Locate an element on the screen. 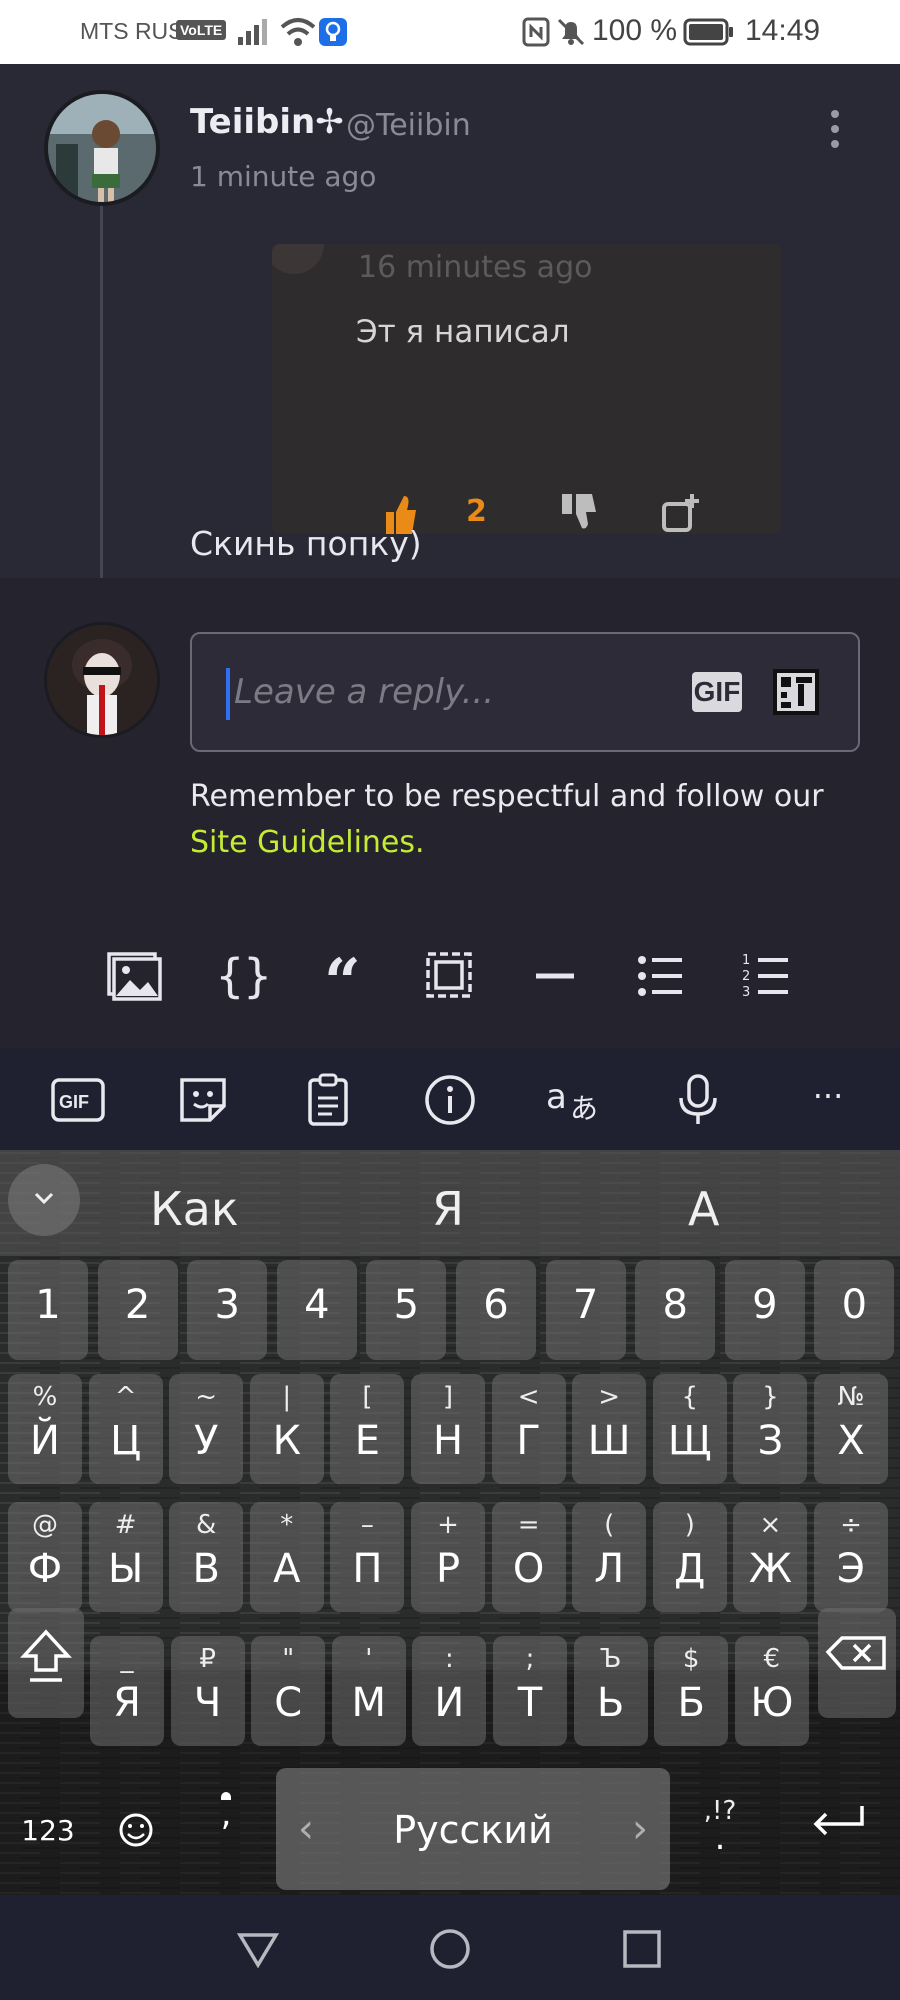  backspace-key is located at coordinates (857, 1663).